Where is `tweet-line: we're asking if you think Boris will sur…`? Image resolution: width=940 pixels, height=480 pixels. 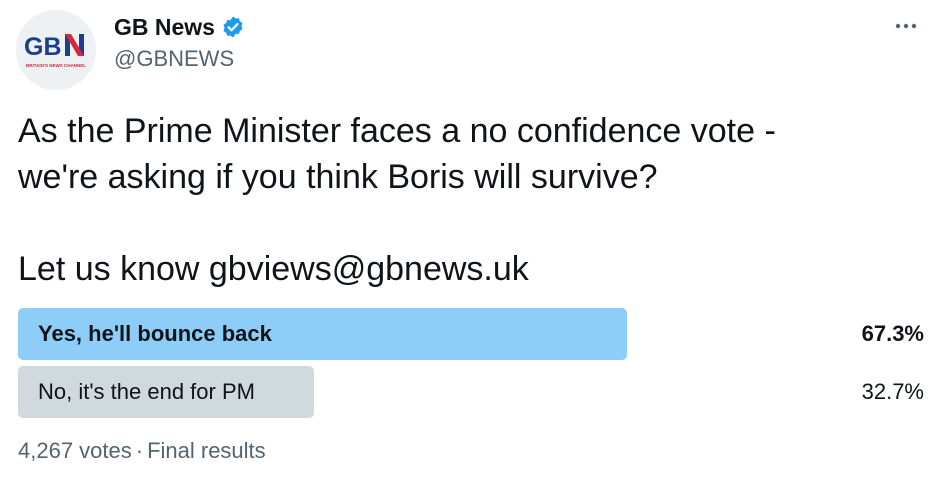
tweet-line: we're asking if you think Boris will sur… is located at coordinates (338, 177).